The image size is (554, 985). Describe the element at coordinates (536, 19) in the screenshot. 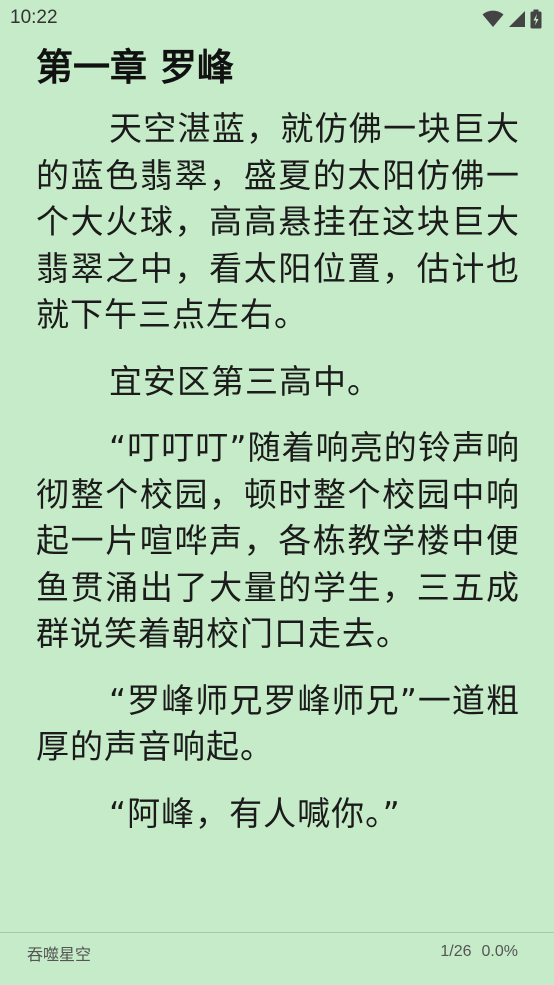

I see `battery-icon` at that location.